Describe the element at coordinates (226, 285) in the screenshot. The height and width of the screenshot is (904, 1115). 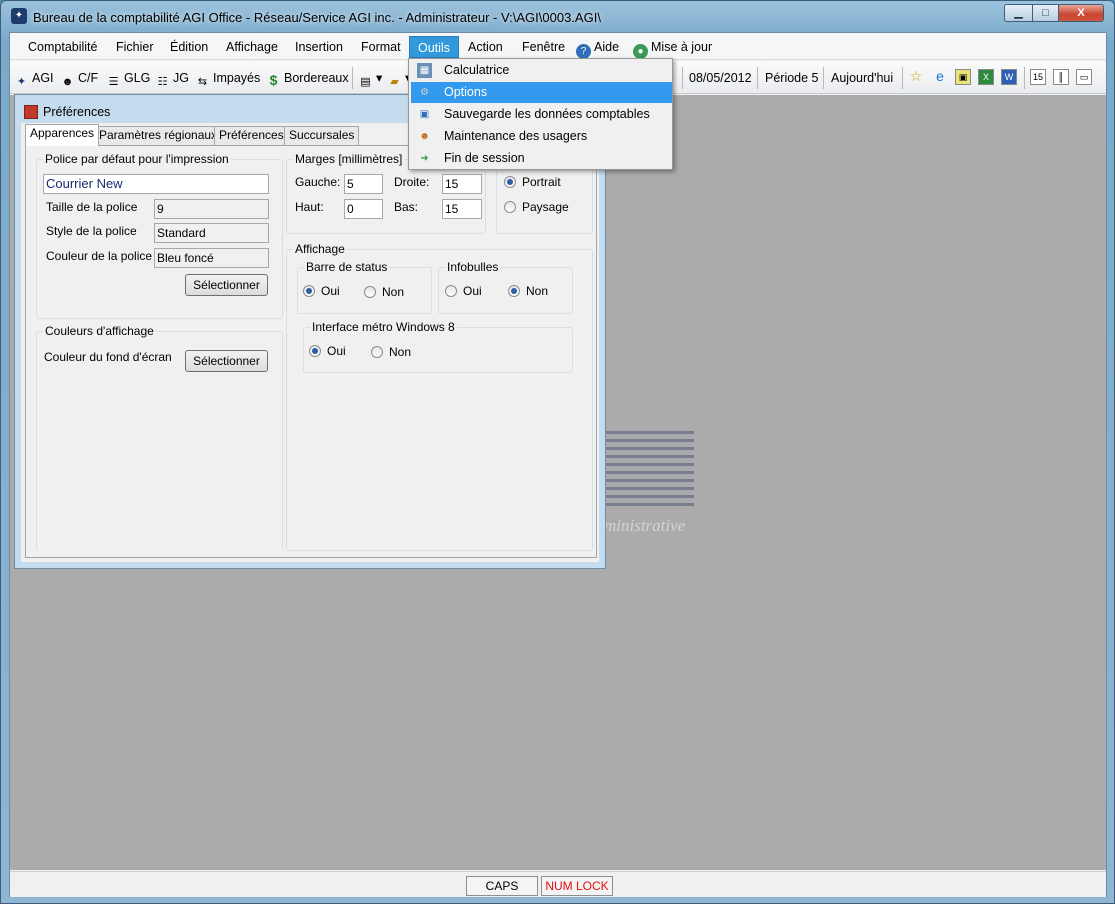
I see `select-font-button: Sélectionner` at that location.